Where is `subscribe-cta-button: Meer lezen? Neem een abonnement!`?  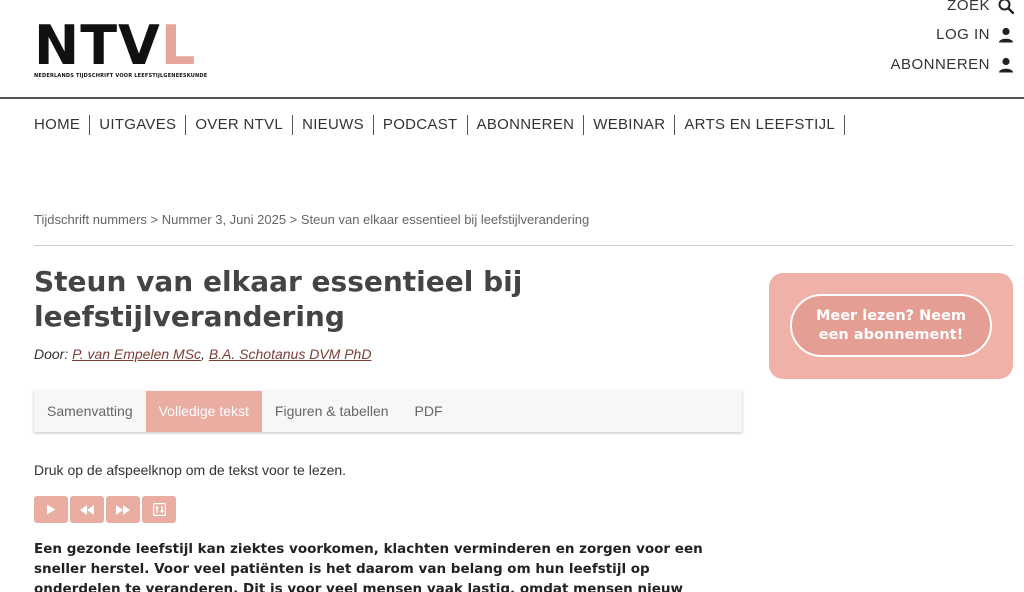 subscribe-cta-button: Meer lezen? Neem een abonnement! is located at coordinates (891, 325).